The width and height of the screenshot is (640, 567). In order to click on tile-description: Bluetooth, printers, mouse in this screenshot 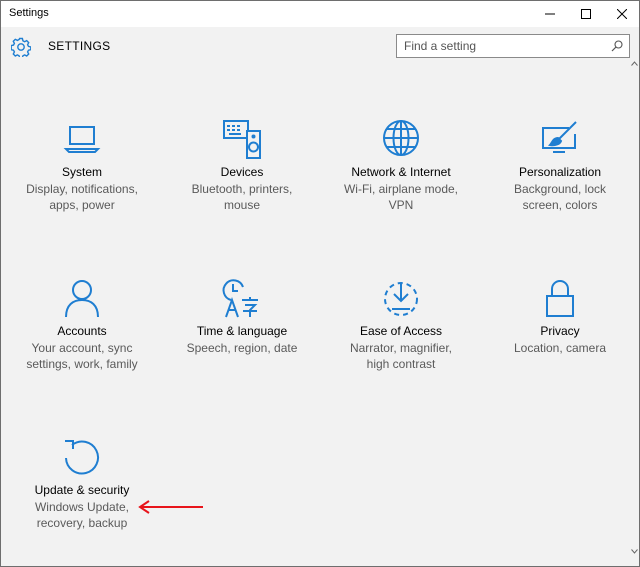, I will do `click(242, 197)`.